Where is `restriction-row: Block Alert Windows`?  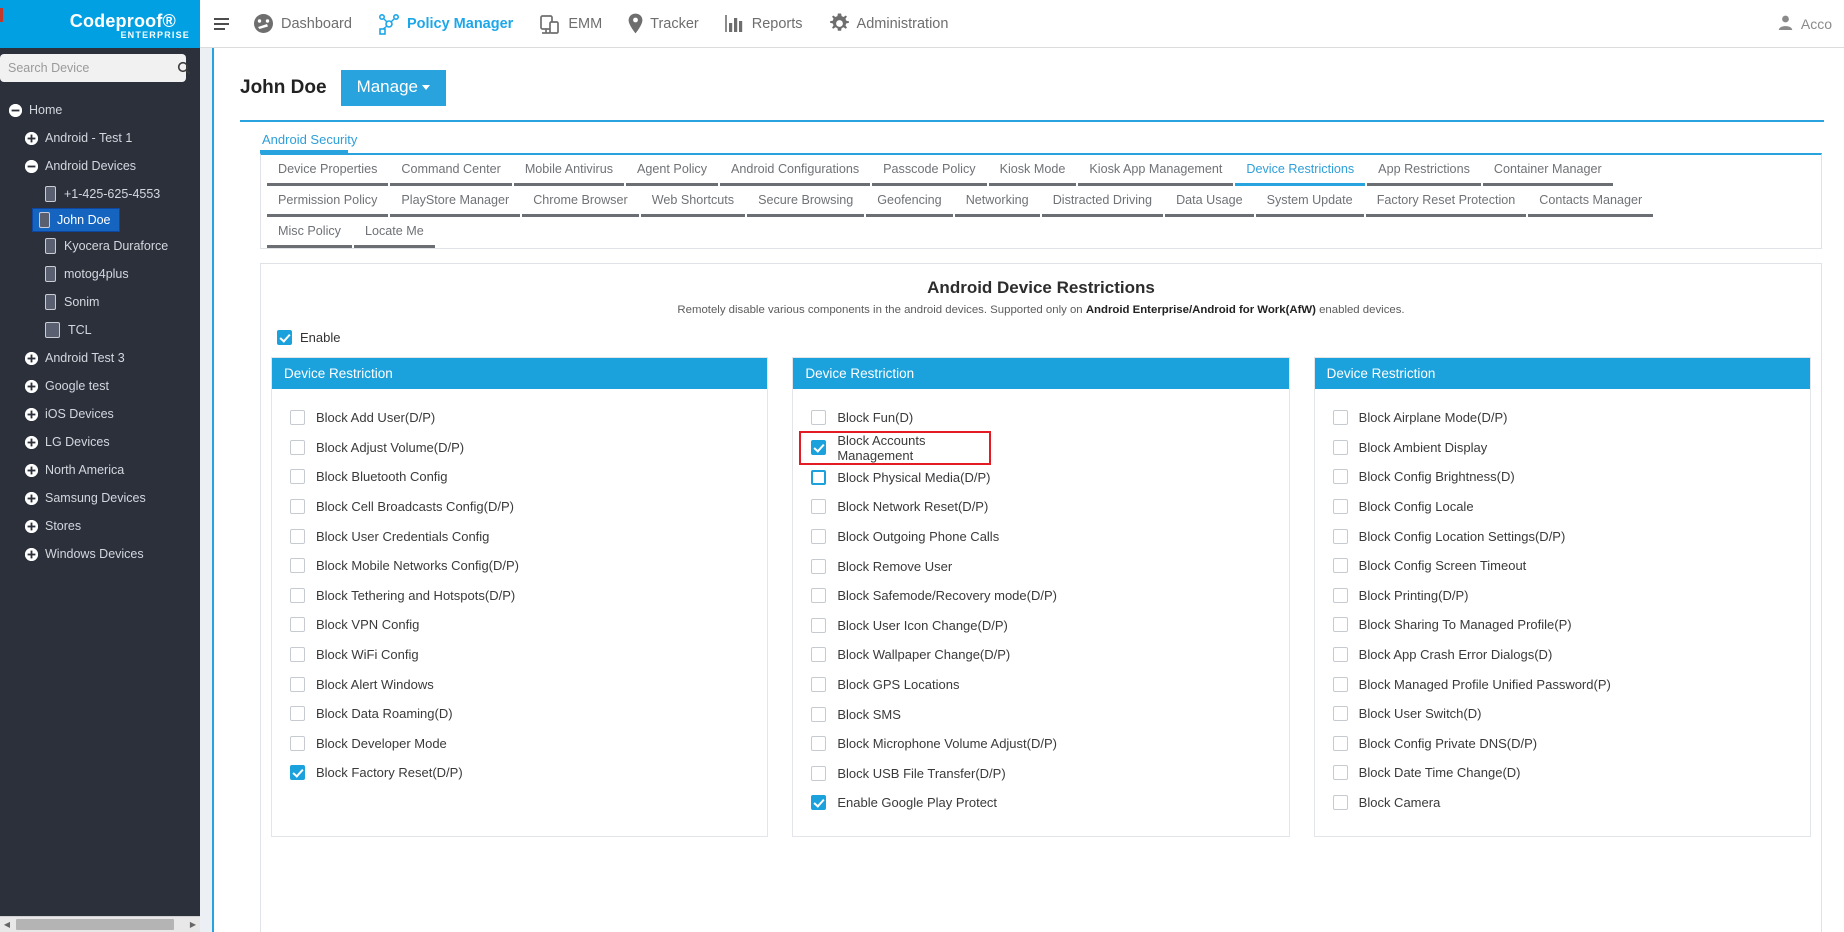
restriction-row: Block Alert Windows is located at coordinates (519, 684).